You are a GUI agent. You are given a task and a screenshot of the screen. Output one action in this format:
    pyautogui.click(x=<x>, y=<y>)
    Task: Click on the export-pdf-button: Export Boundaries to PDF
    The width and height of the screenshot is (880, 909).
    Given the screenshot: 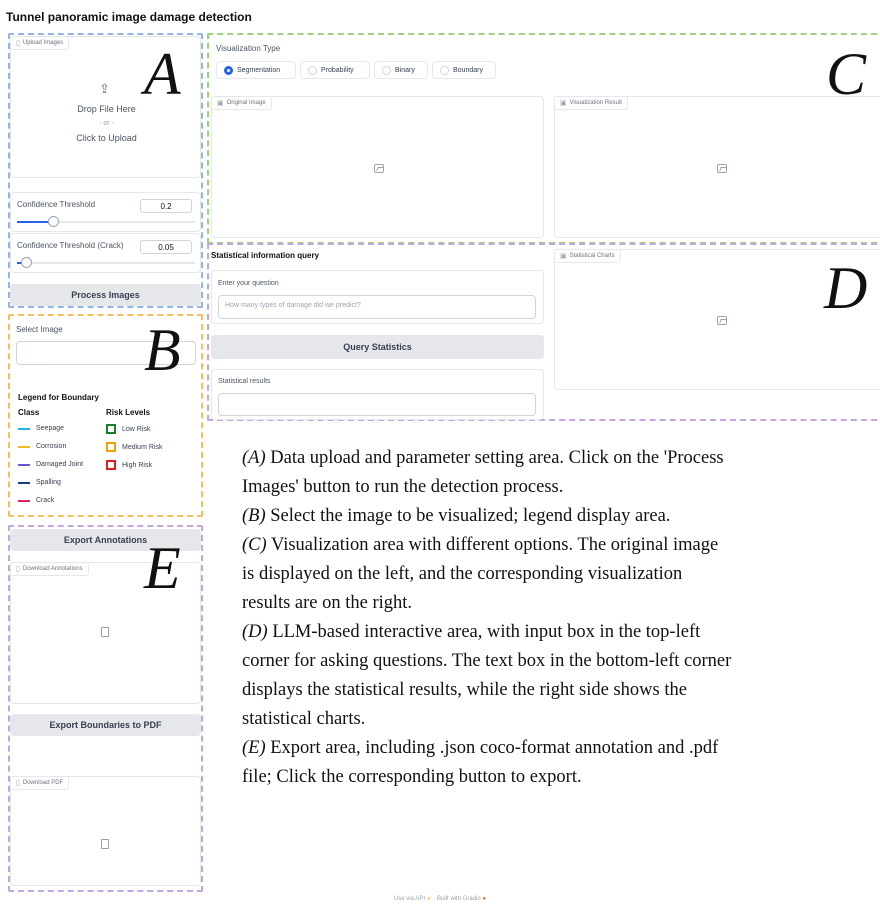 What is the action you would take?
    pyautogui.click(x=105, y=725)
    